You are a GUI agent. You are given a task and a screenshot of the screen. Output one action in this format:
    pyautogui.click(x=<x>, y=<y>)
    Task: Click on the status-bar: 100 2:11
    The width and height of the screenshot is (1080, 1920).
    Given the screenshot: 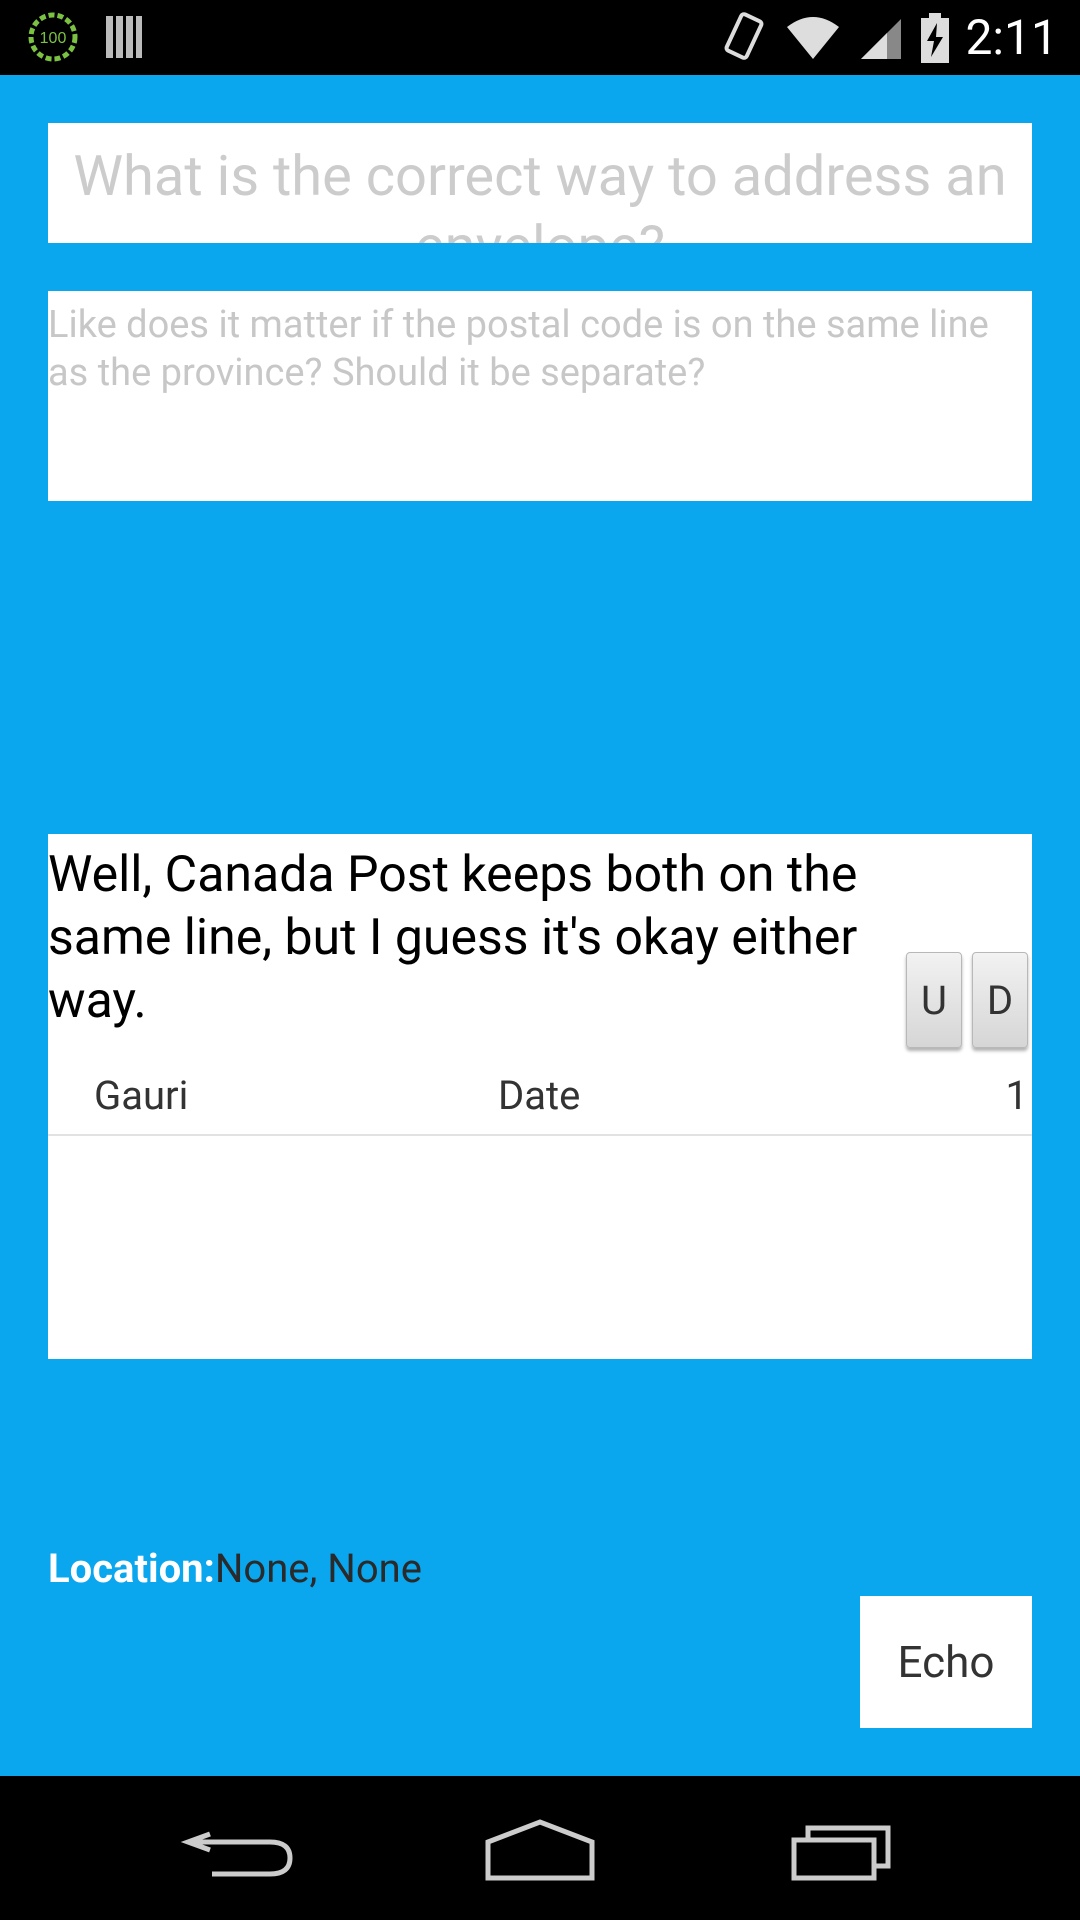 What is the action you would take?
    pyautogui.click(x=540, y=37)
    